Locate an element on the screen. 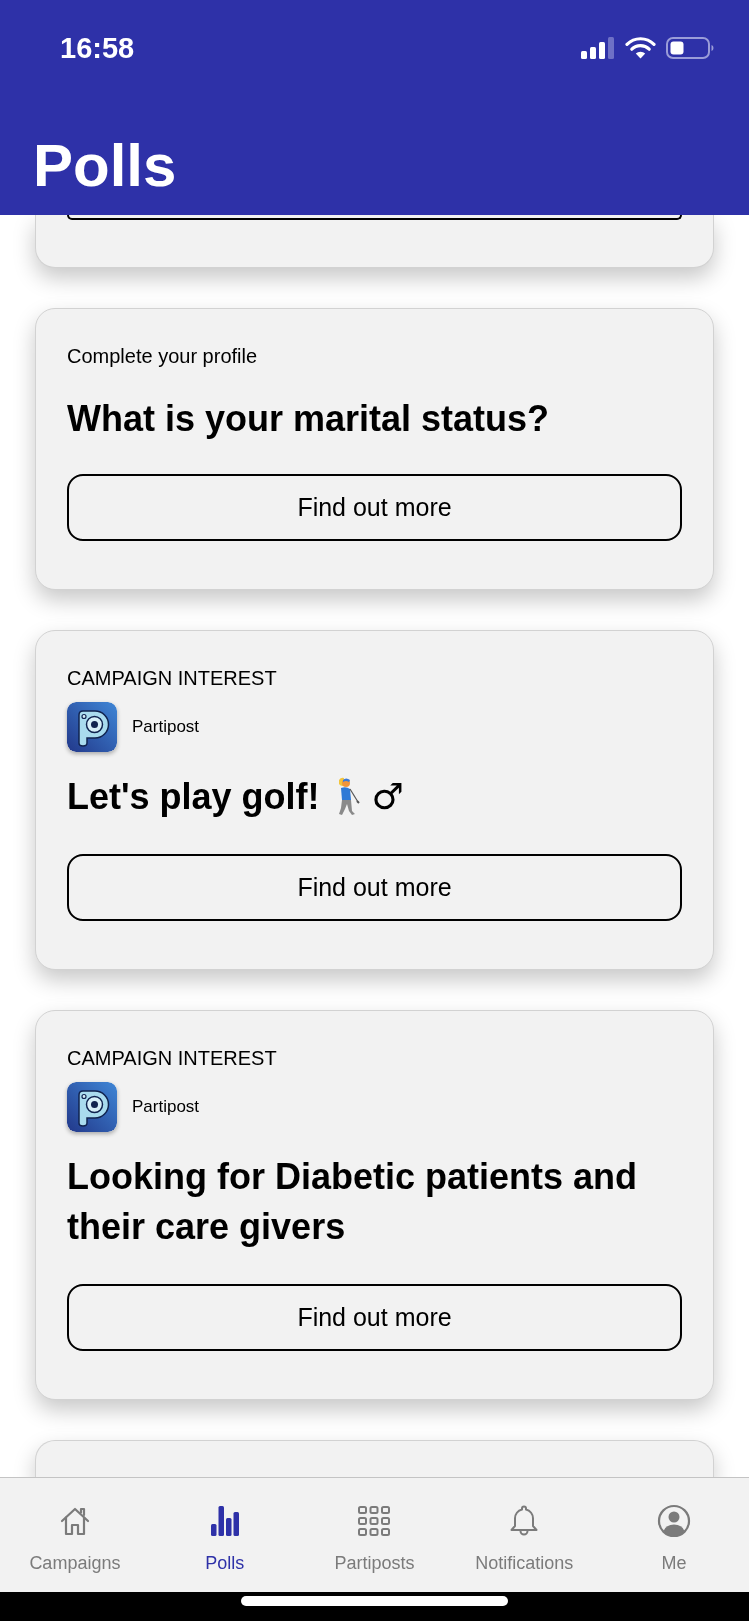 The width and height of the screenshot is (749, 1621). nav-tab: Partiposts is located at coordinates (374, 1535).